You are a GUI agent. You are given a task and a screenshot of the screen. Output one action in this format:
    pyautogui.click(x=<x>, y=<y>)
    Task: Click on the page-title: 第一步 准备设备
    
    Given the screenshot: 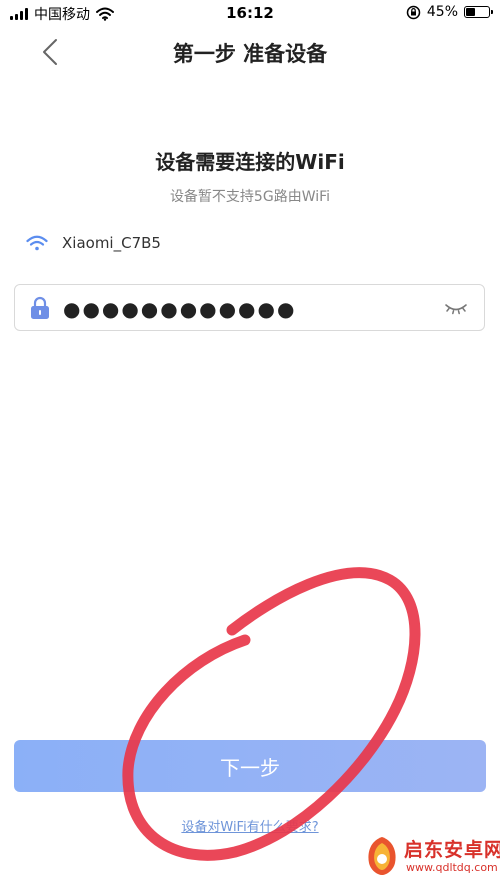 What is the action you would take?
    pyautogui.click(x=250, y=54)
    